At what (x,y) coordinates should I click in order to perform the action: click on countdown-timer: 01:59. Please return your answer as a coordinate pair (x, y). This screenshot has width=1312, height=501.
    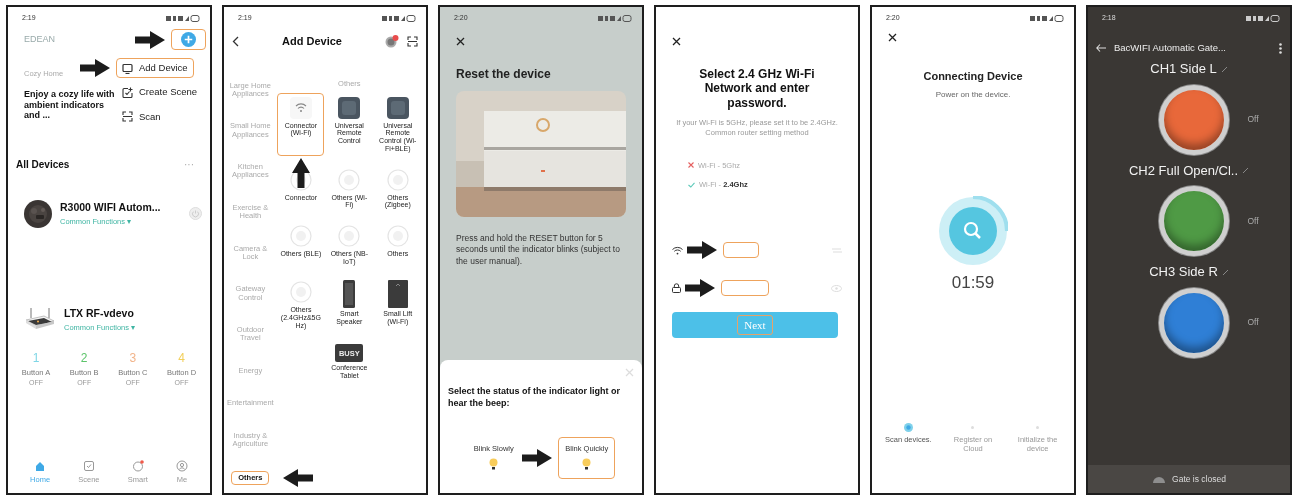
    Looking at the image, I should click on (973, 282).